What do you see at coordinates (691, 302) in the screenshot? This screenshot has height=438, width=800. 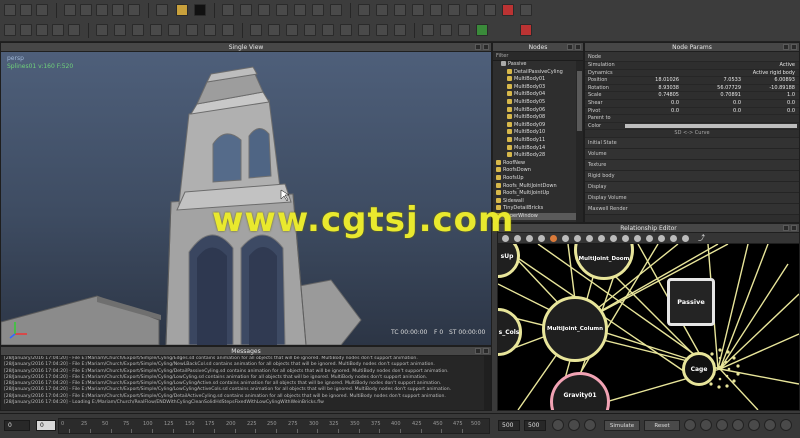 I see `node-passive: Passive` at bounding box center [691, 302].